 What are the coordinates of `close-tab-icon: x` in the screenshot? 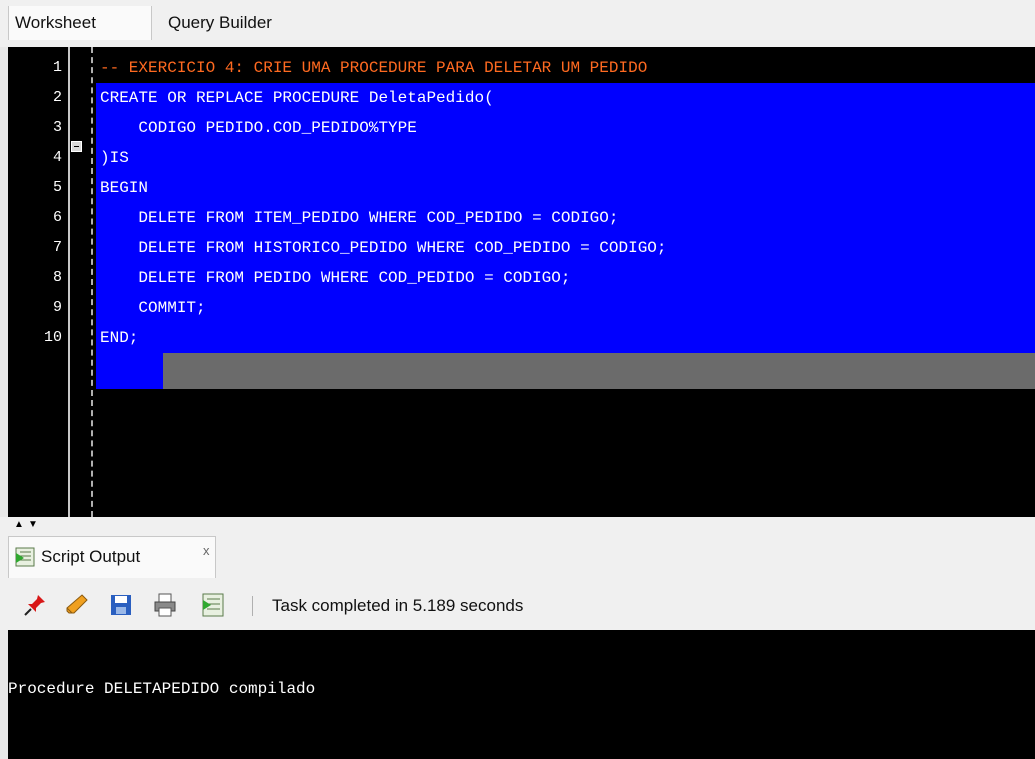 It's located at (206, 550).